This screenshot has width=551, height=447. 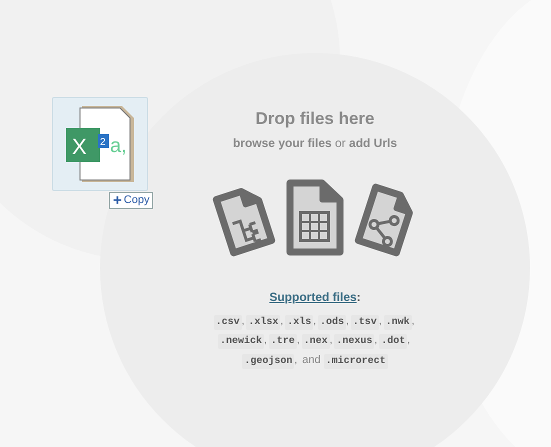 What do you see at coordinates (117, 200) in the screenshot?
I see `plus-icon: +` at bounding box center [117, 200].